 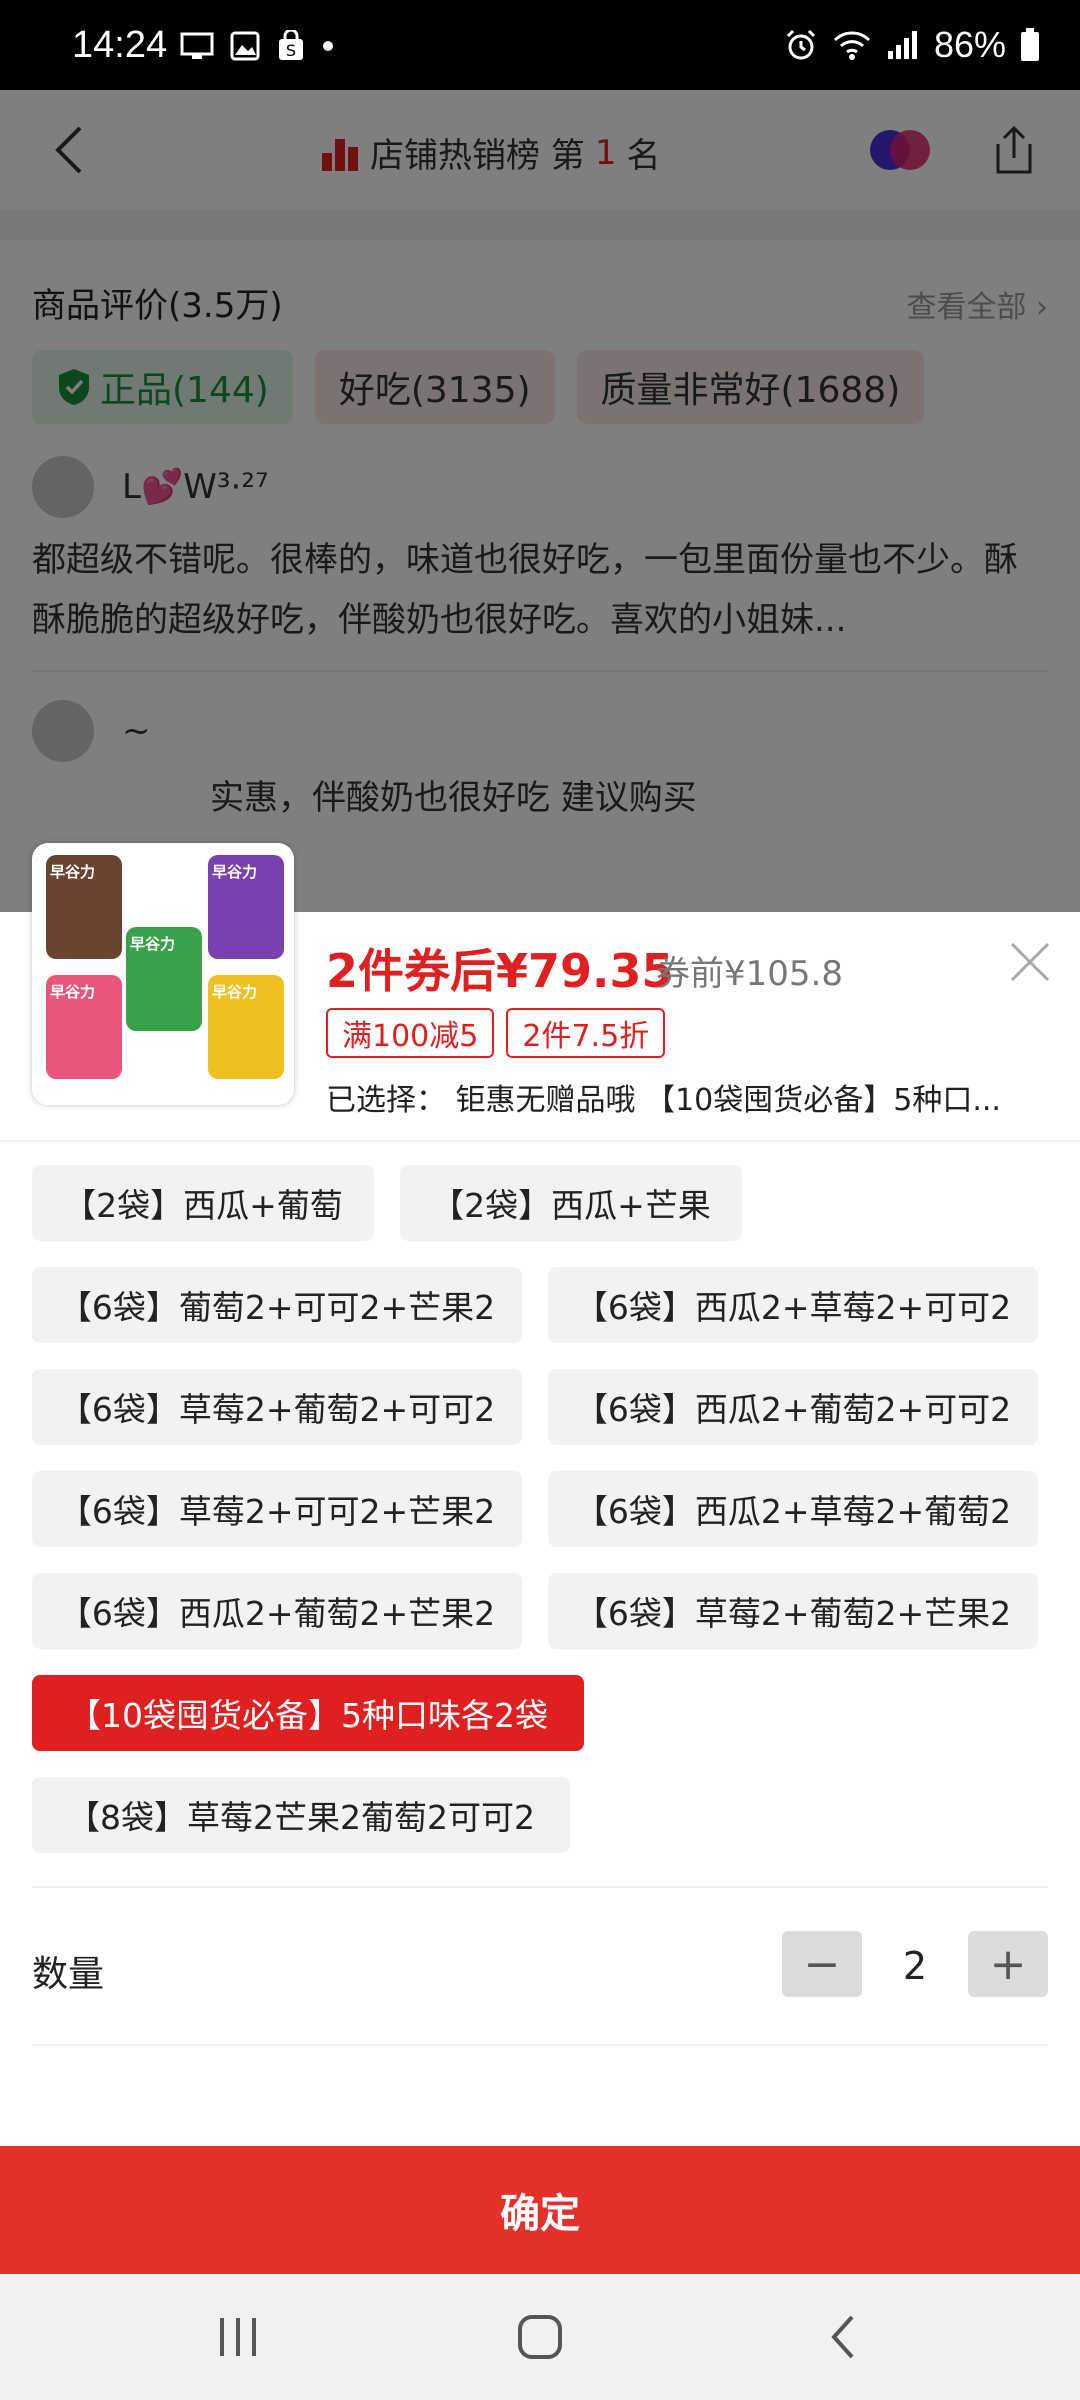 I want to click on sku-option: 【6袋】西瓜2+草莓2+葡萄2, so click(x=793, y=1509).